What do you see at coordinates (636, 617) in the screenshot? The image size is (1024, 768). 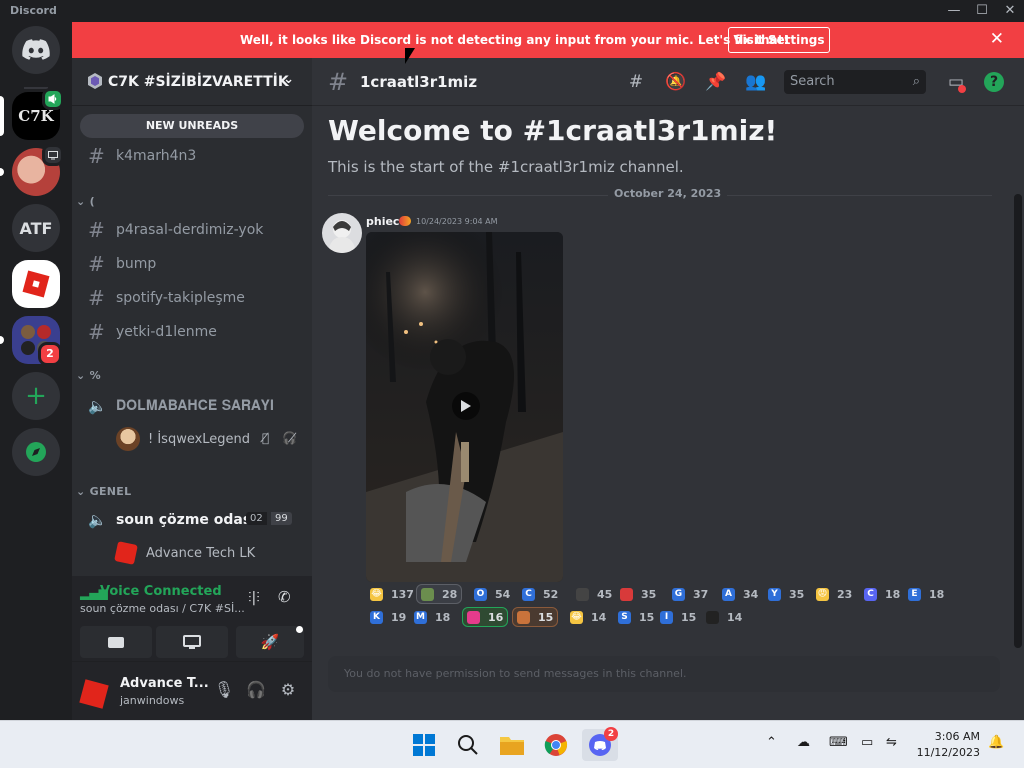 I see `reaction-button: S 15` at bounding box center [636, 617].